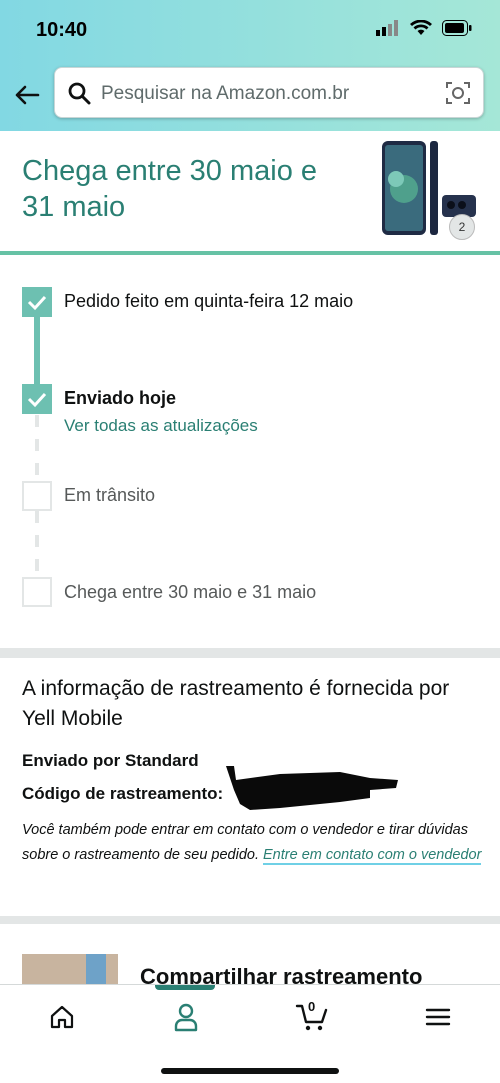  What do you see at coordinates (120, 398) in the screenshot?
I see `step-shipped-label: Enviado hoje` at bounding box center [120, 398].